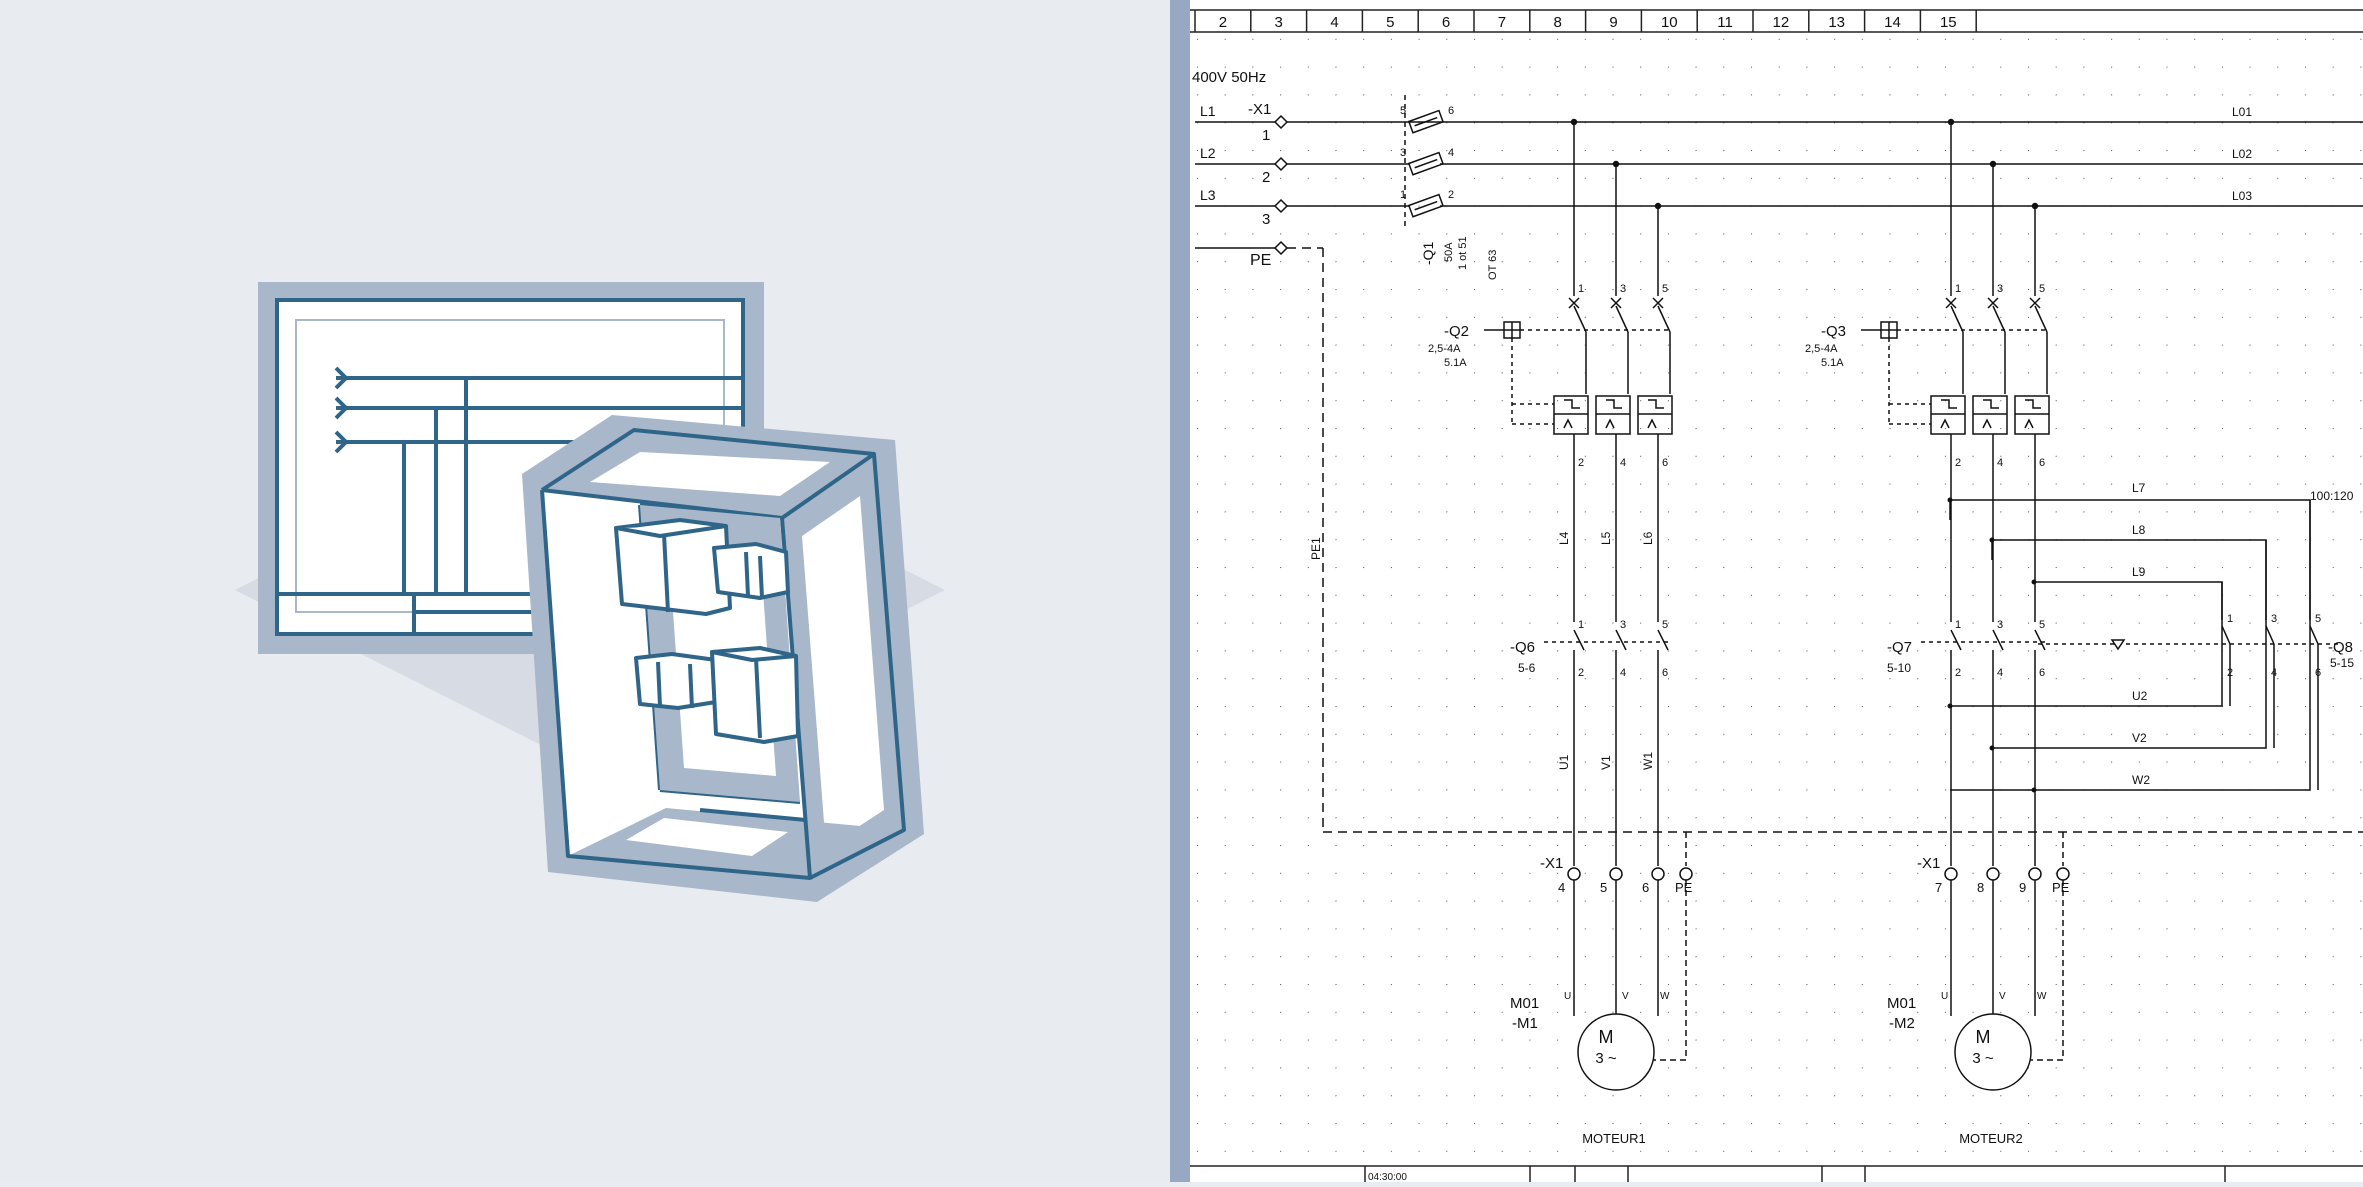 This screenshot has height=1187, width=2363. What do you see at coordinates (1229, 77) in the screenshot?
I see `supply-label: 400V 50Hz` at bounding box center [1229, 77].